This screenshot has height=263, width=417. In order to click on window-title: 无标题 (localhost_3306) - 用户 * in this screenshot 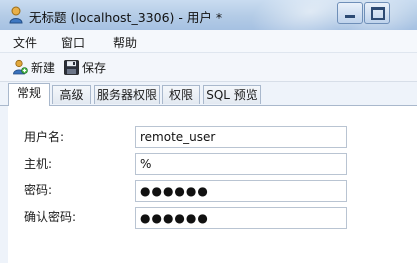, I will do `click(126, 17)`.